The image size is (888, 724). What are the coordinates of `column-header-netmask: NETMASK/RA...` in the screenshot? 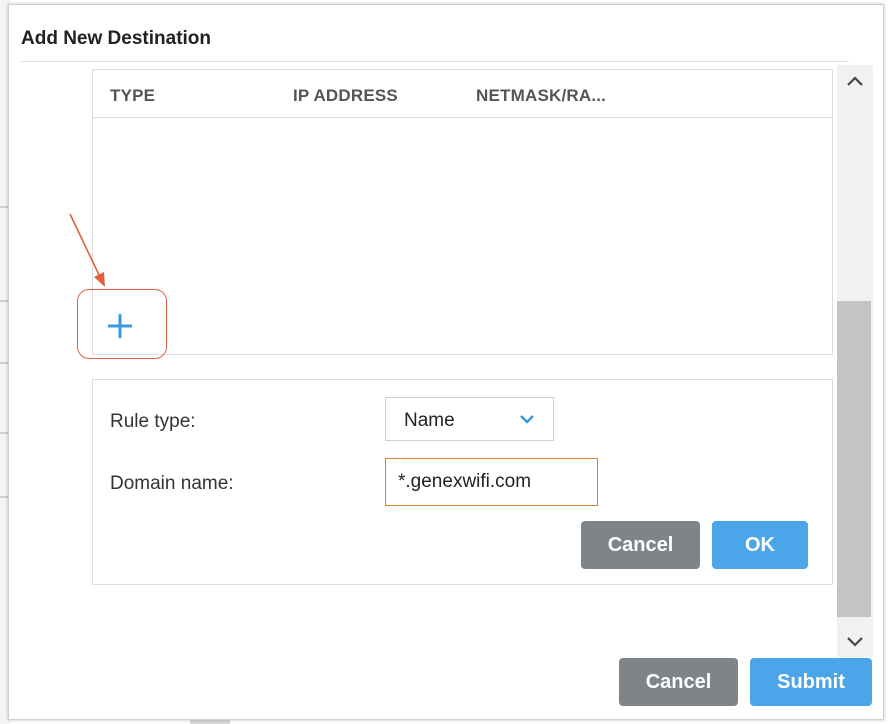 It's located at (541, 96).